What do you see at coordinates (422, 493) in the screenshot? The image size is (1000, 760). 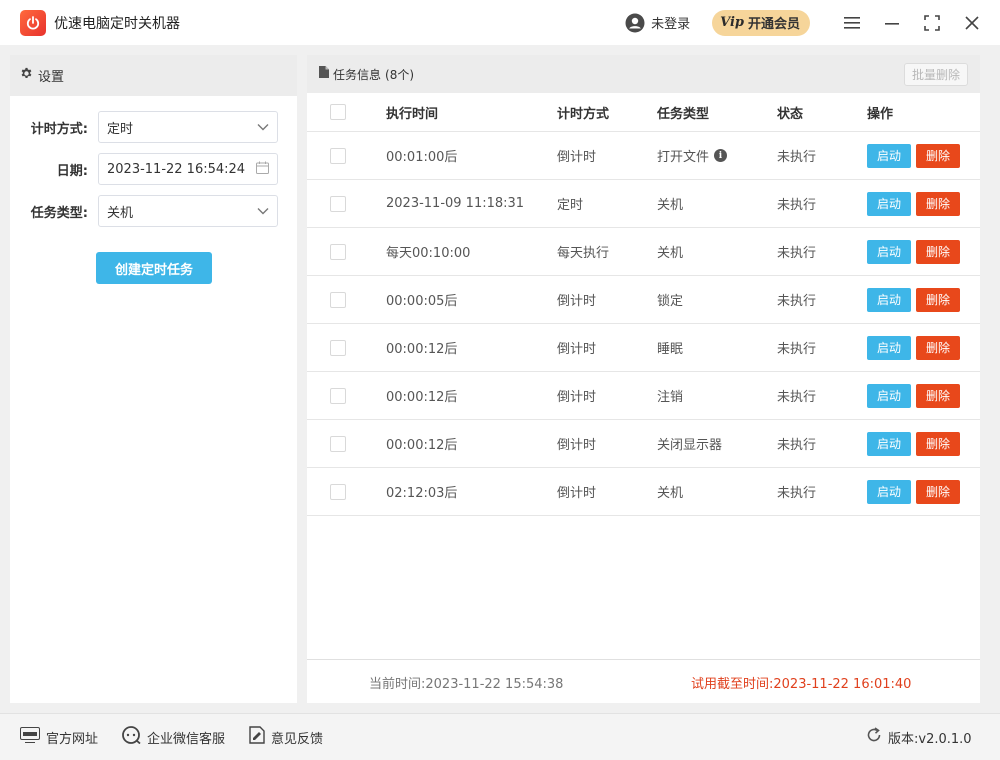 I see `row-time: 02:12:03后` at bounding box center [422, 493].